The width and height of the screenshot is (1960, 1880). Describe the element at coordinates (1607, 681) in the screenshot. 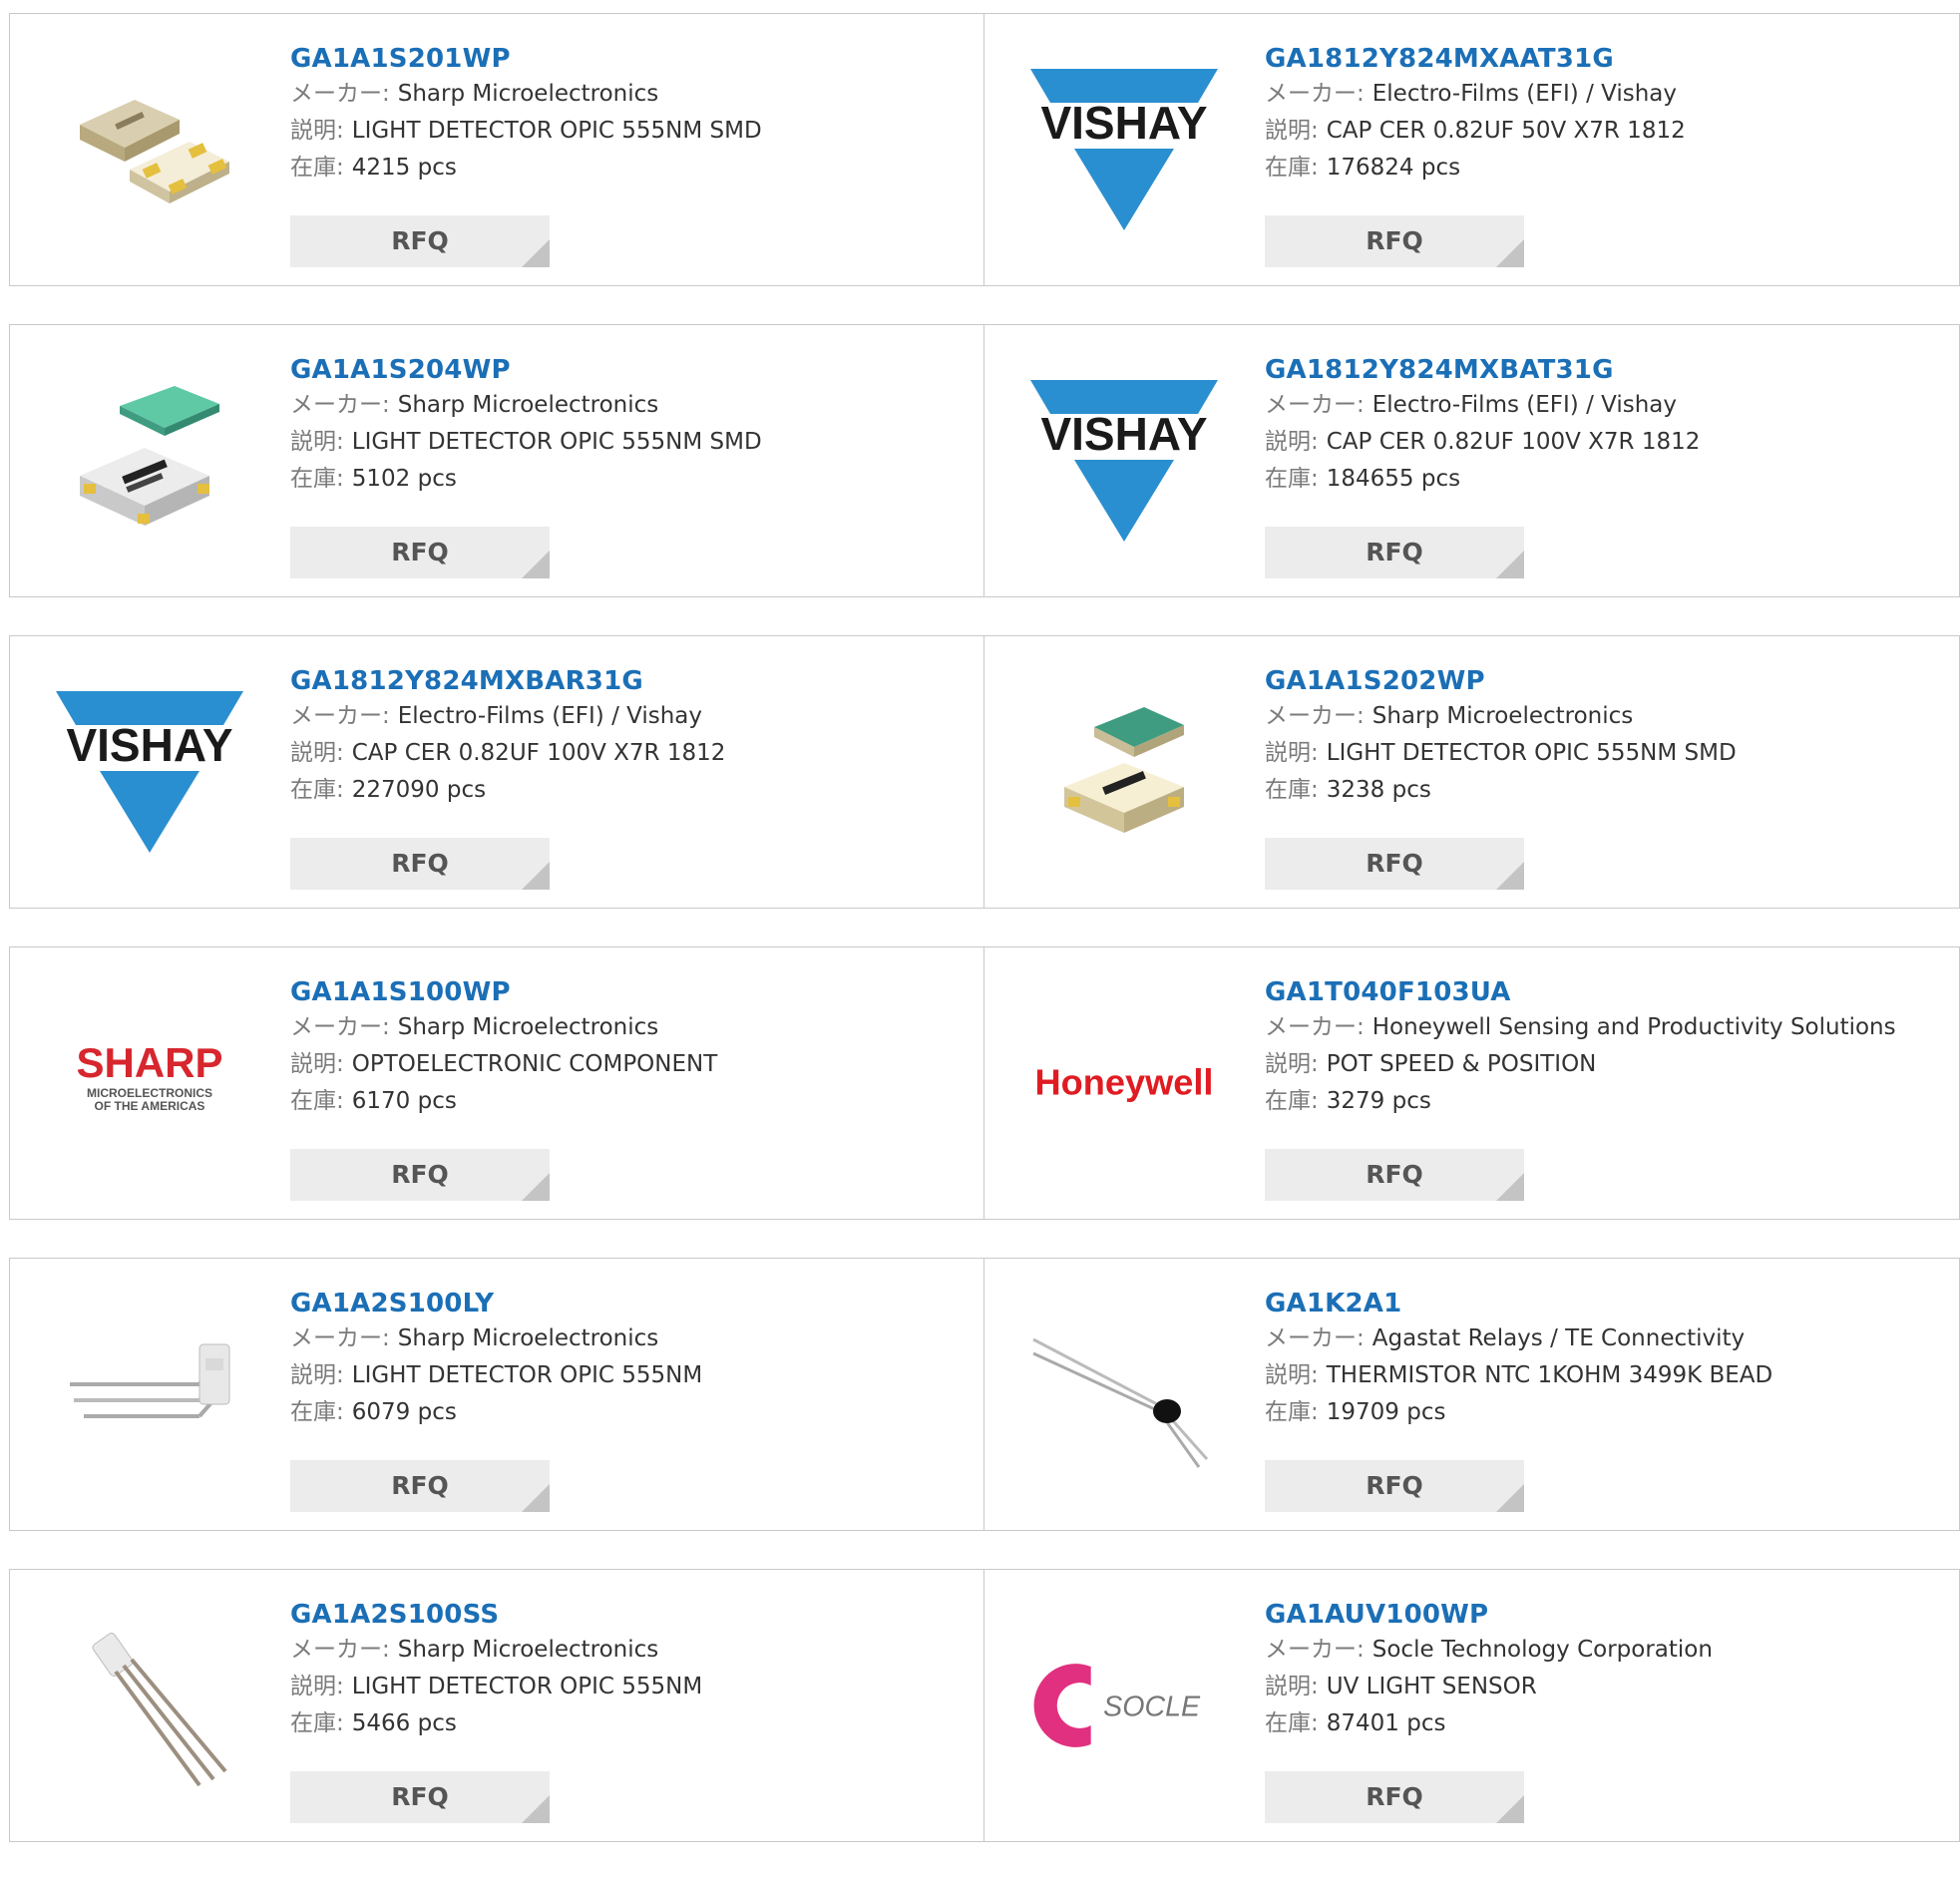

I see `part-number-link: GA1A1S202WP` at that location.